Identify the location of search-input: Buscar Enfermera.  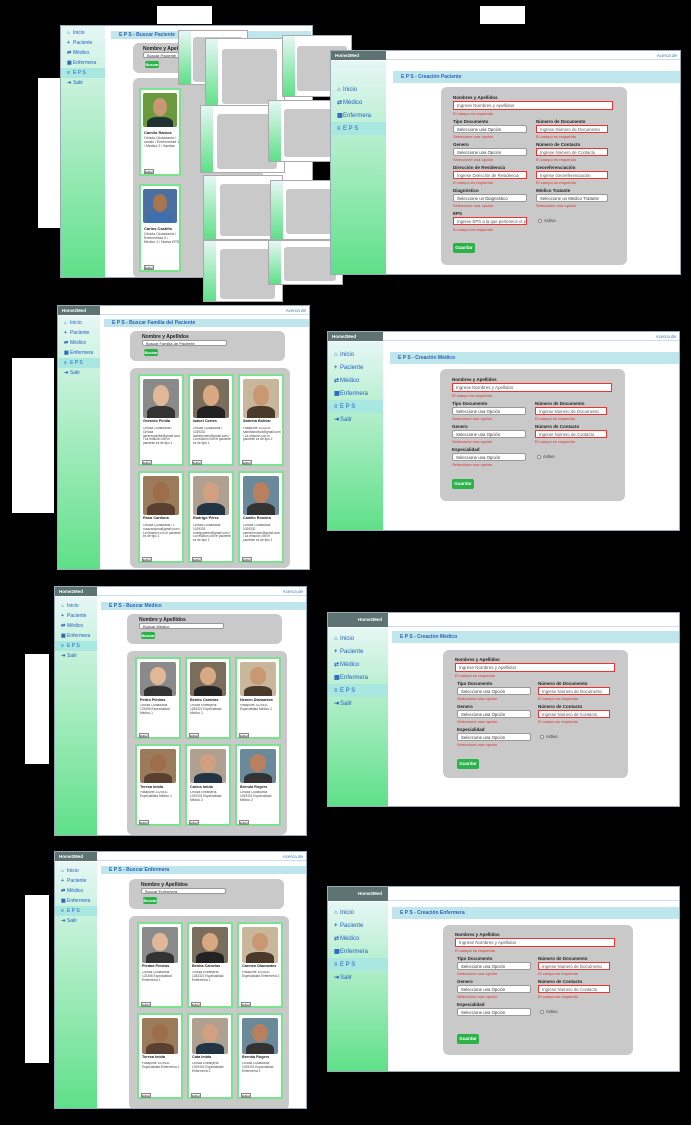
(183, 891).